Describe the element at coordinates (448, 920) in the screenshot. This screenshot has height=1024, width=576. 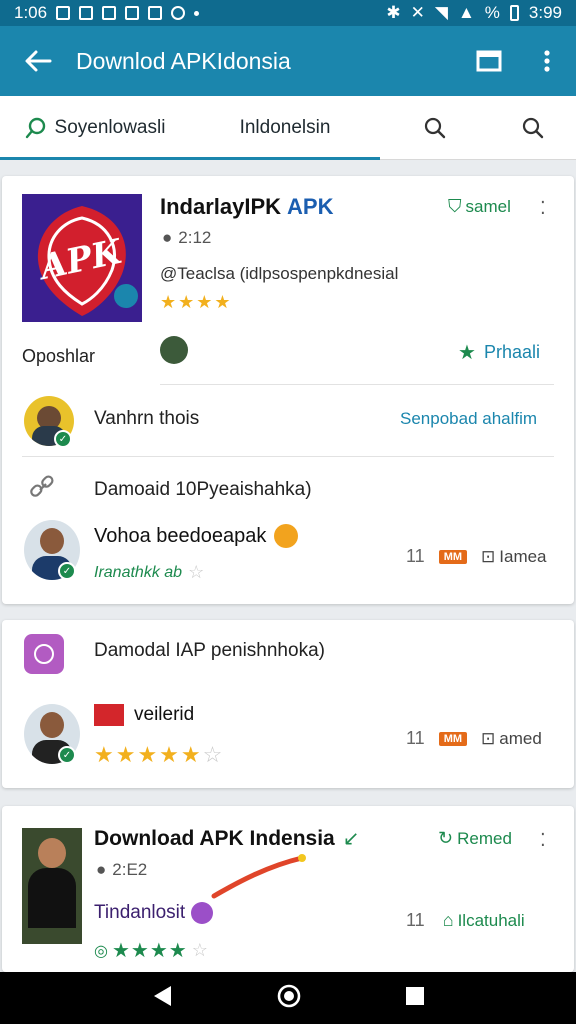
I see `home-icon: ⌂` at that location.